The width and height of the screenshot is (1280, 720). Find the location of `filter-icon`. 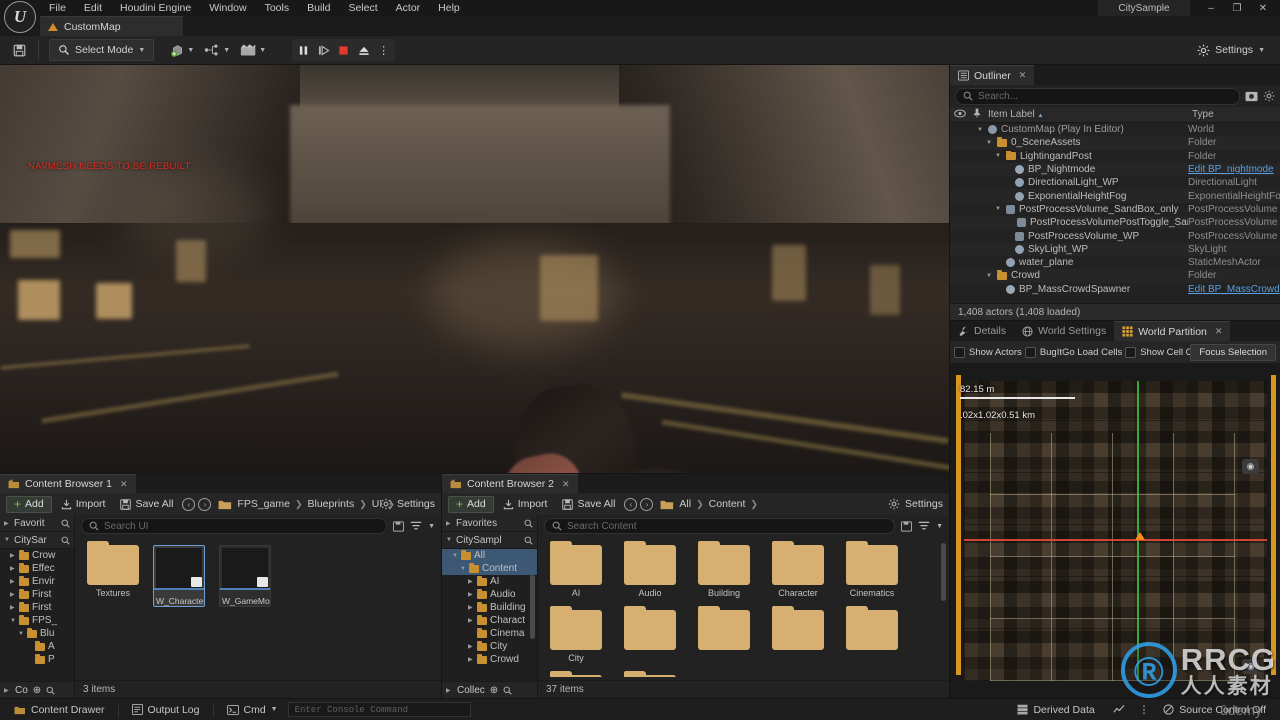

filter-icon is located at coordinates (924, 526).